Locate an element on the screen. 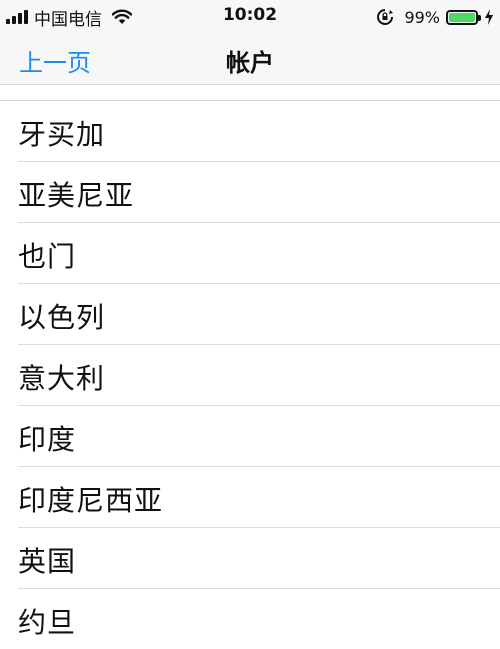 This screenshot has height=649, width=500. list-item: 约旦 is located at coordinates (259, 619).